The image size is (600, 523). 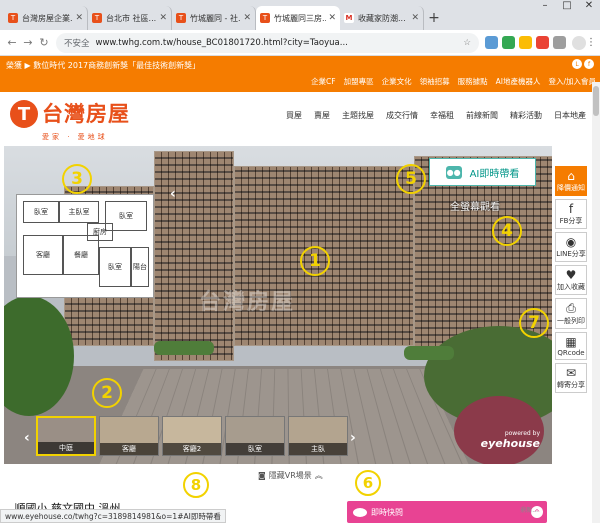 I want to click on vr-thumbnail: 客廳2, so click(x=192, y=436).